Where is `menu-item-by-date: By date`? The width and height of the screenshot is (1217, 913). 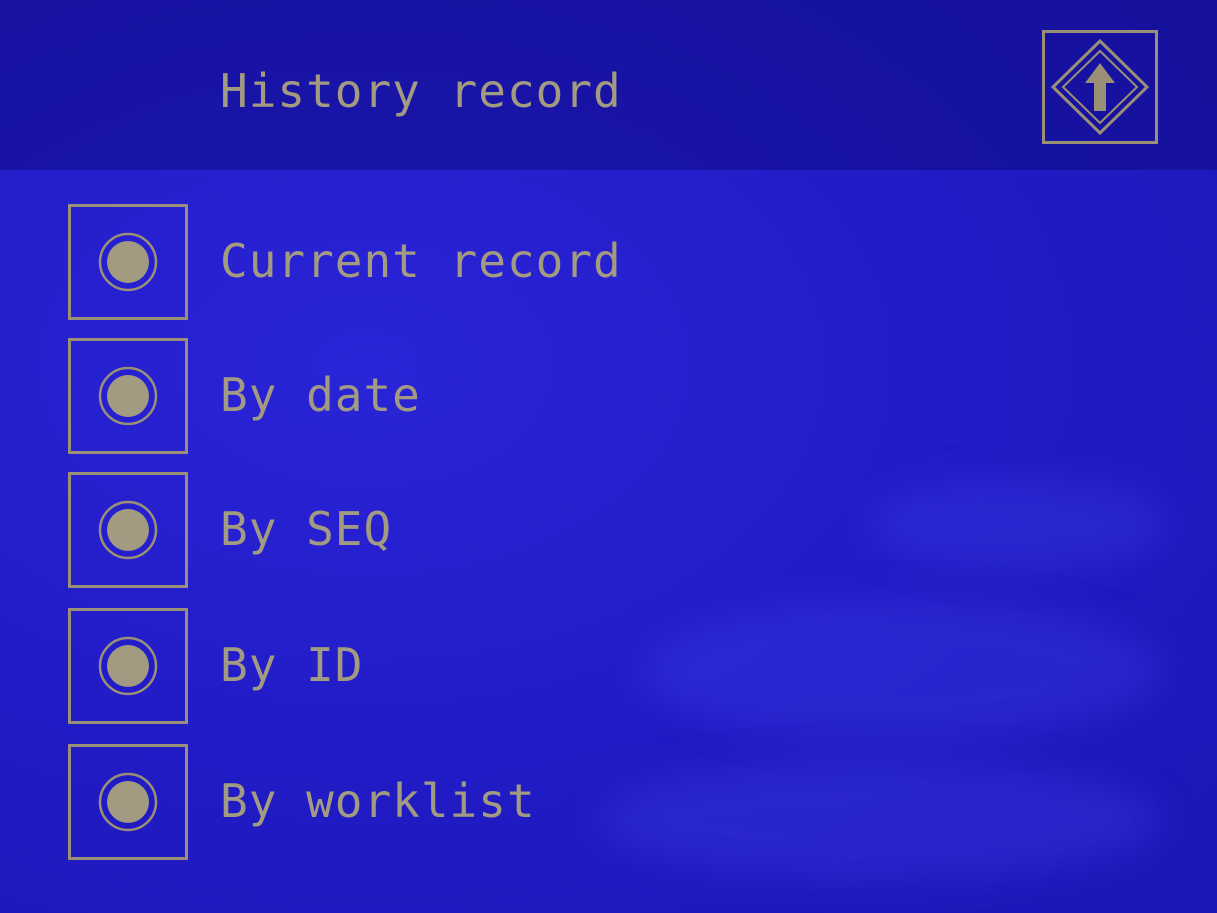 menu-item-by-date: By date is located at coordinates (518, 398).